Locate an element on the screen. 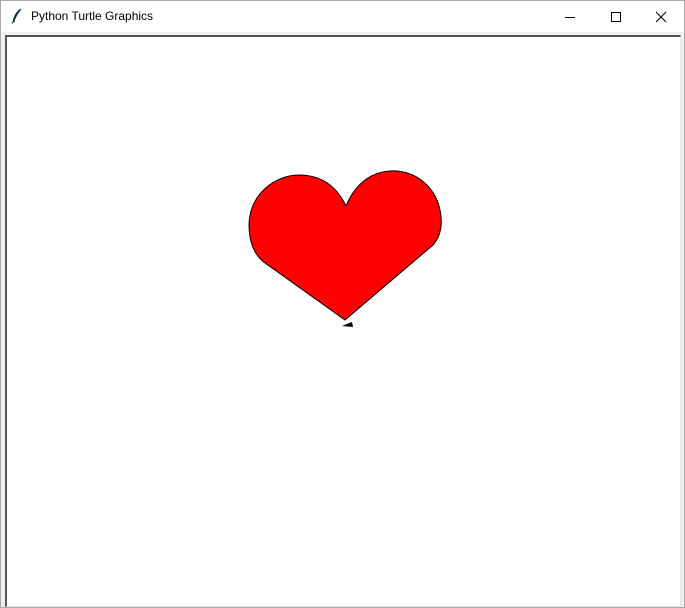  turtle-arrow-icon is located at coordinates (347, 324).